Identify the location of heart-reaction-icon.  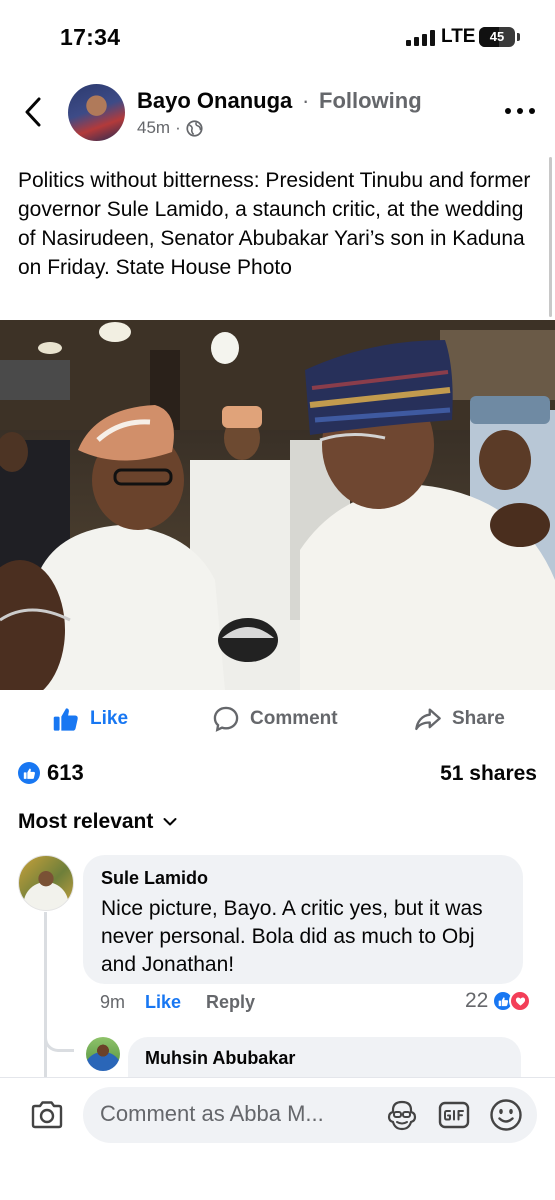
(520, 1001).